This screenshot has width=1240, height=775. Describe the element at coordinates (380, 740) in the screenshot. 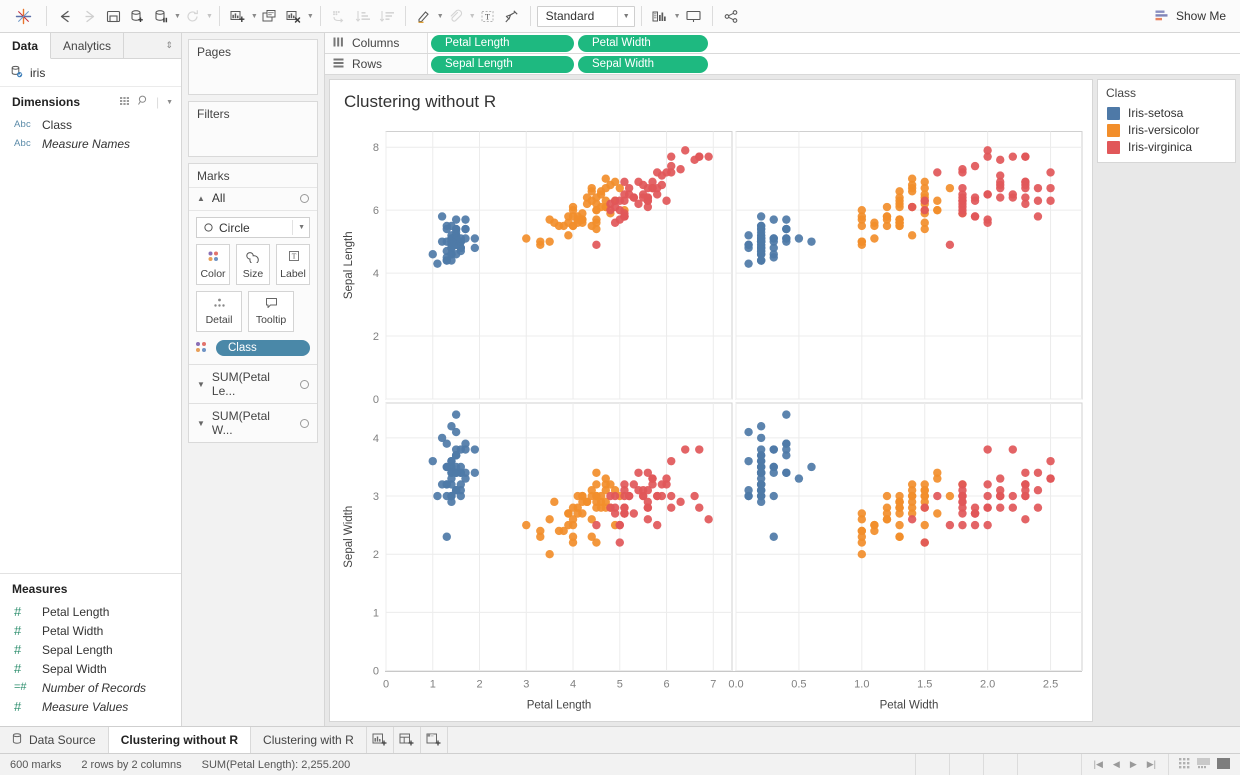

I see `new-worksheet-tab-button` at that location.